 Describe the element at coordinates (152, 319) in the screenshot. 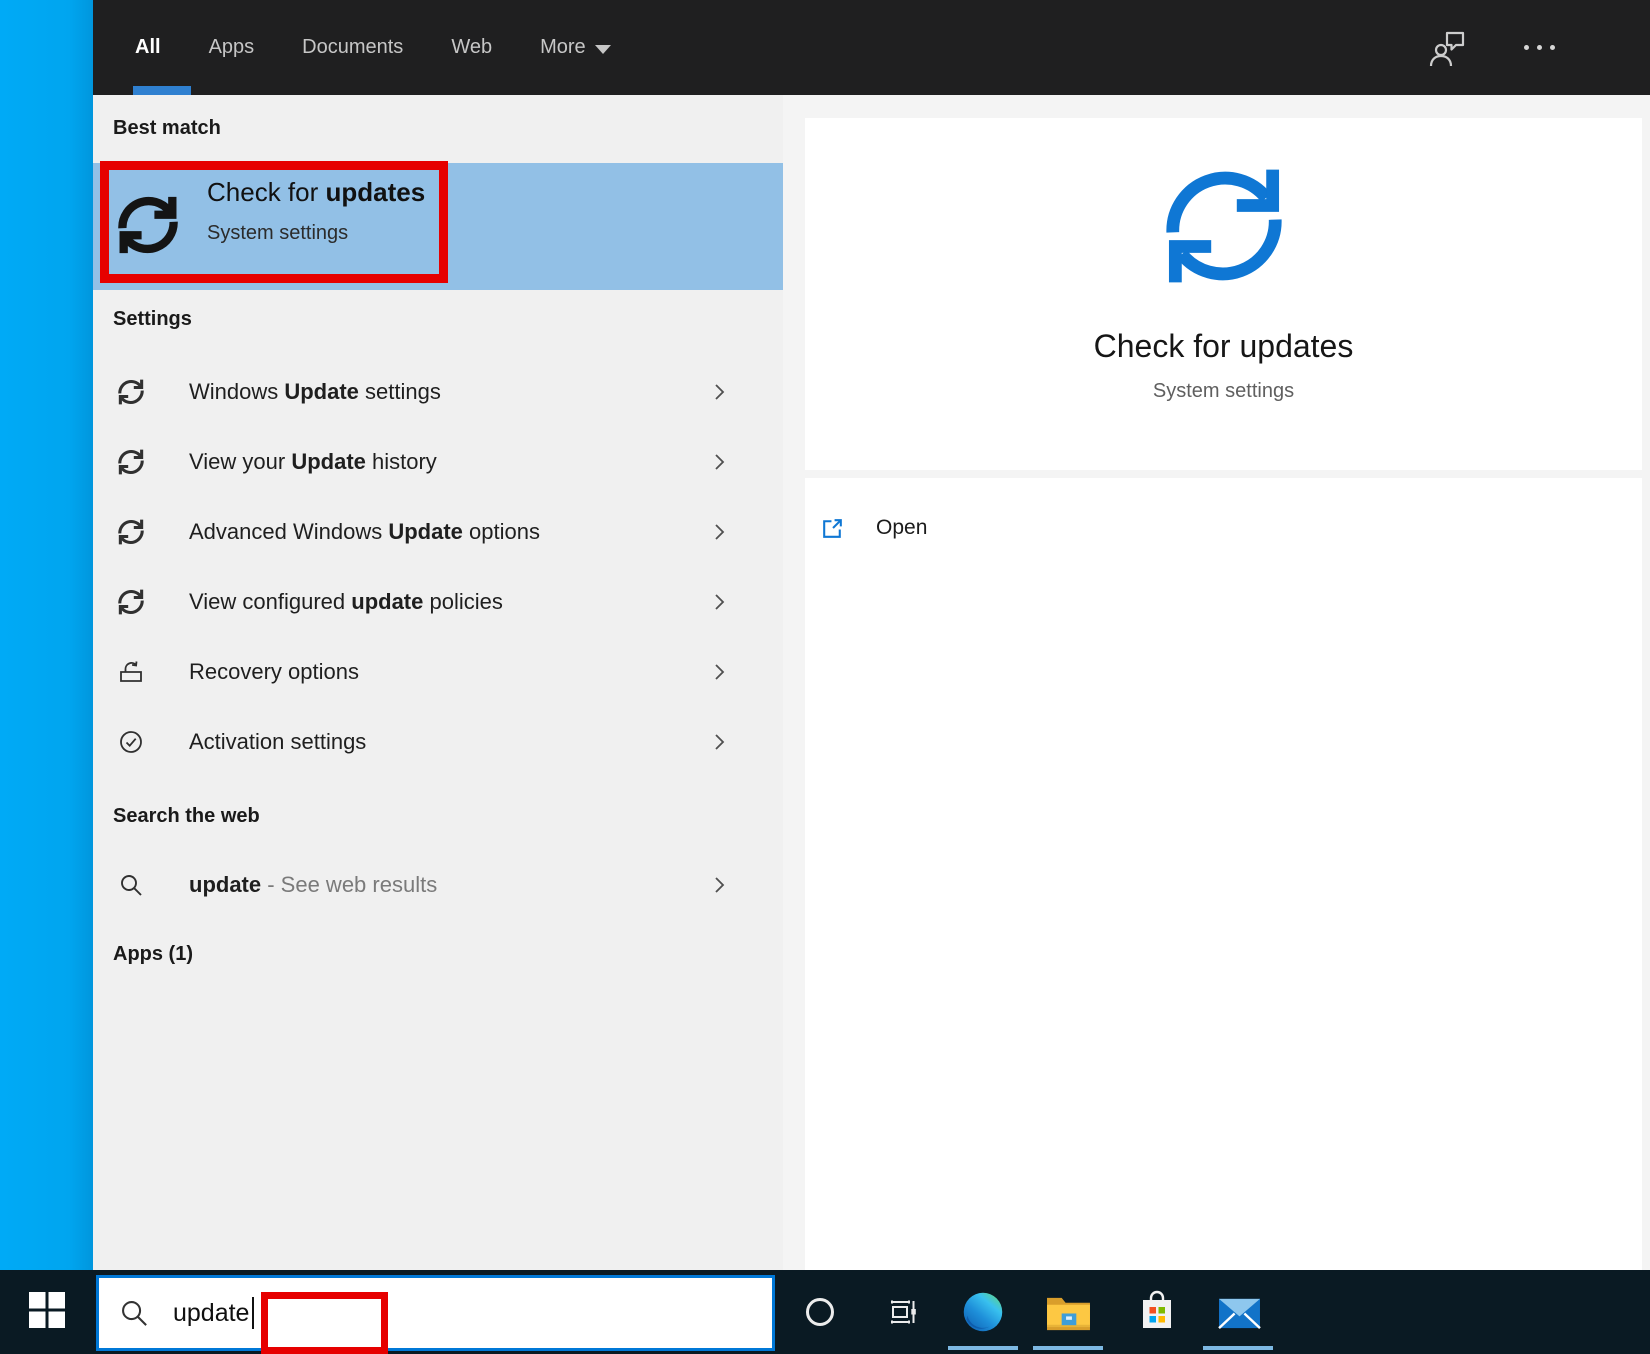

I see `section-label-settings: Settings` at that location.